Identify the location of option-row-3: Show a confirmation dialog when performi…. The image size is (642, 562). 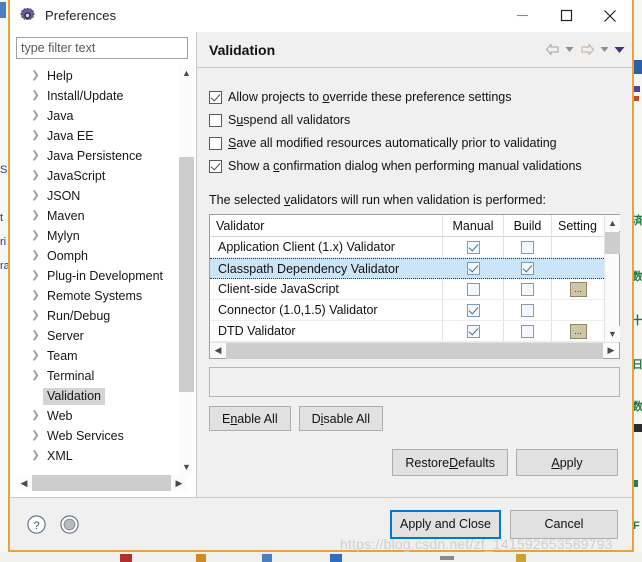
(414, 166).